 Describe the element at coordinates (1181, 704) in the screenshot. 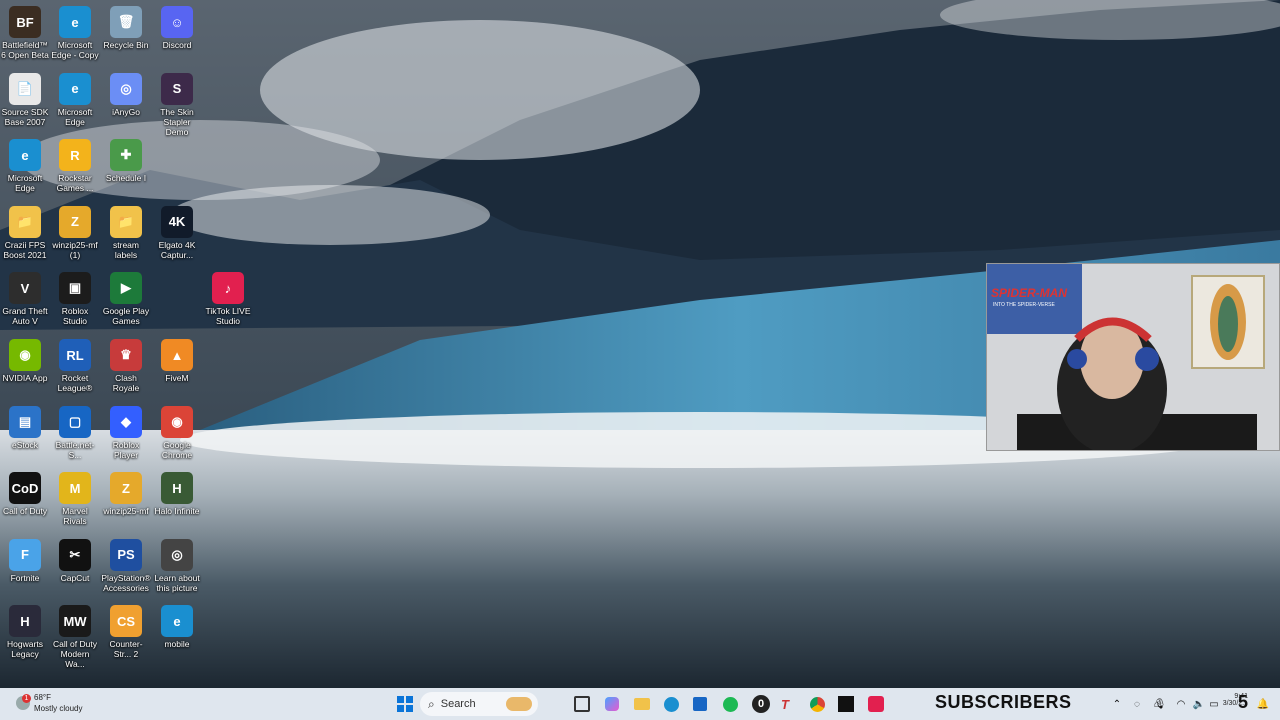

I see `wifi-icon: ◠` at that location.